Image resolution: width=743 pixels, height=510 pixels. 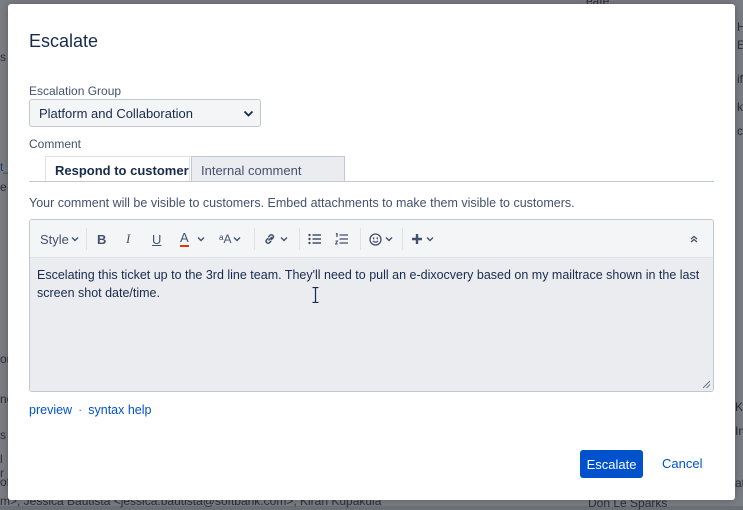 What do you see at coordinates (739, 431) in the screenshot?
I see `bg-text: Inc` at bounding box center [739, 431].